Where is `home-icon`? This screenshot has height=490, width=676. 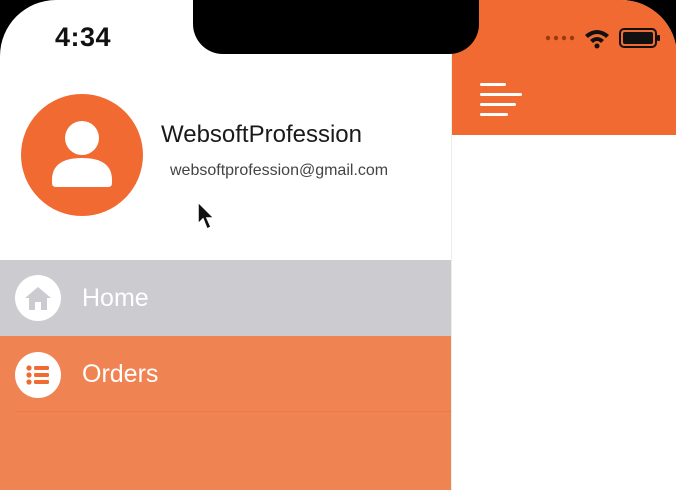
home-icon is located at coordinates (38, 298).